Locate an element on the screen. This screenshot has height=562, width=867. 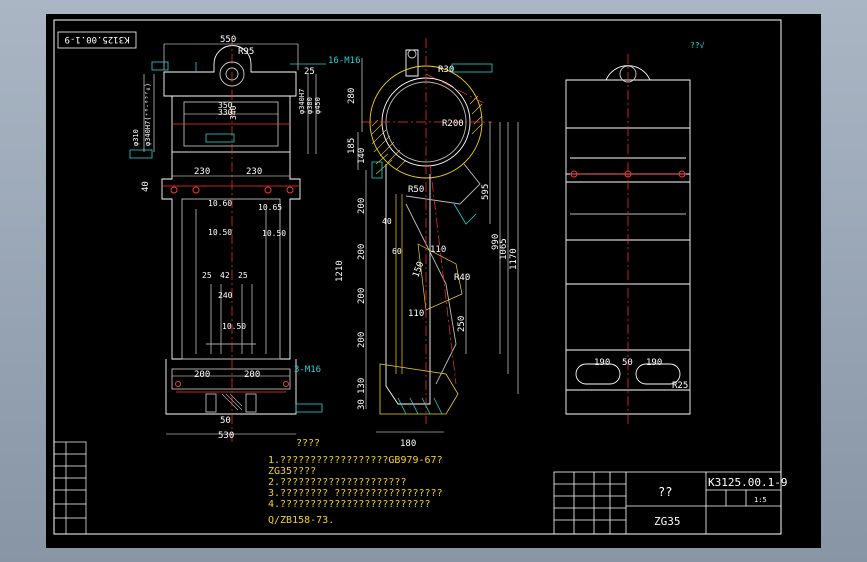
dim-140: 140 is located at coordinates (362, 156).